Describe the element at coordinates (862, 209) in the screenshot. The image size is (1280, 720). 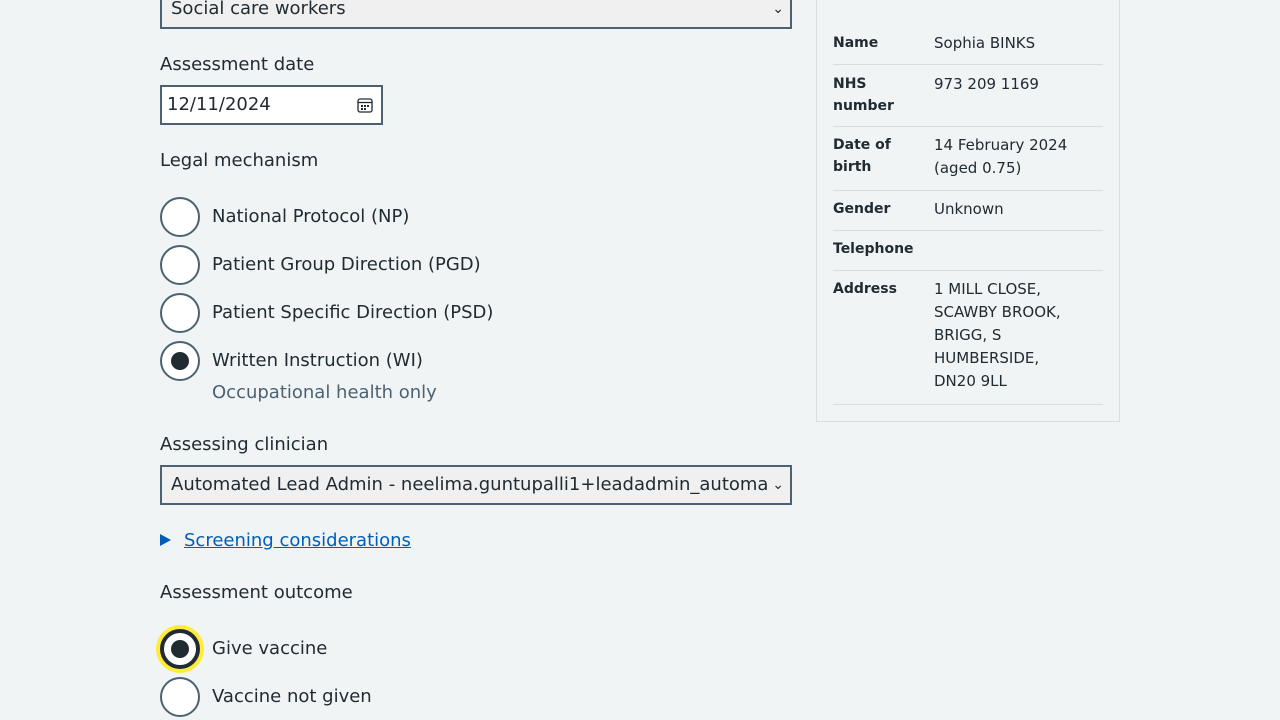
I see `summary-key: Gender` at that location.